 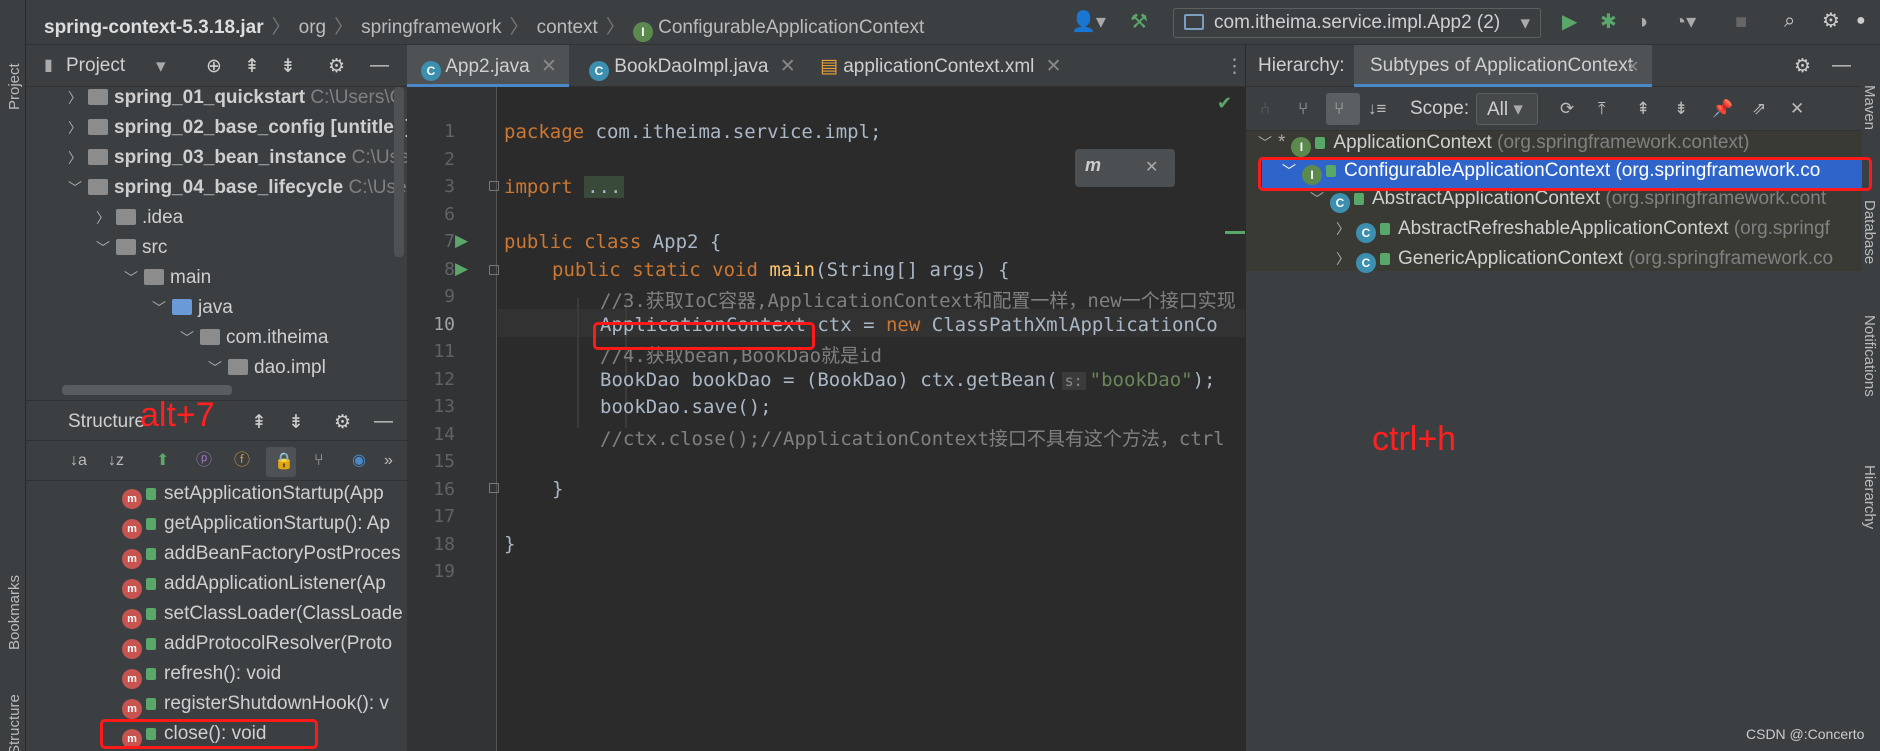 I want to click on refresh-icon: ⟳, so click(x=1567, y=109).